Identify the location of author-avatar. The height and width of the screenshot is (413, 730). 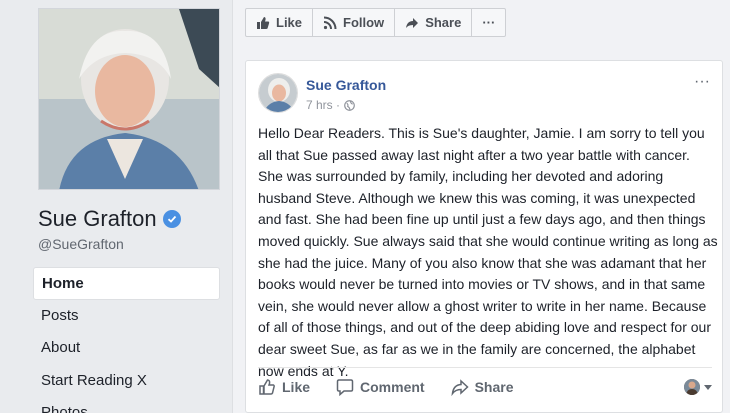
(278, 93).